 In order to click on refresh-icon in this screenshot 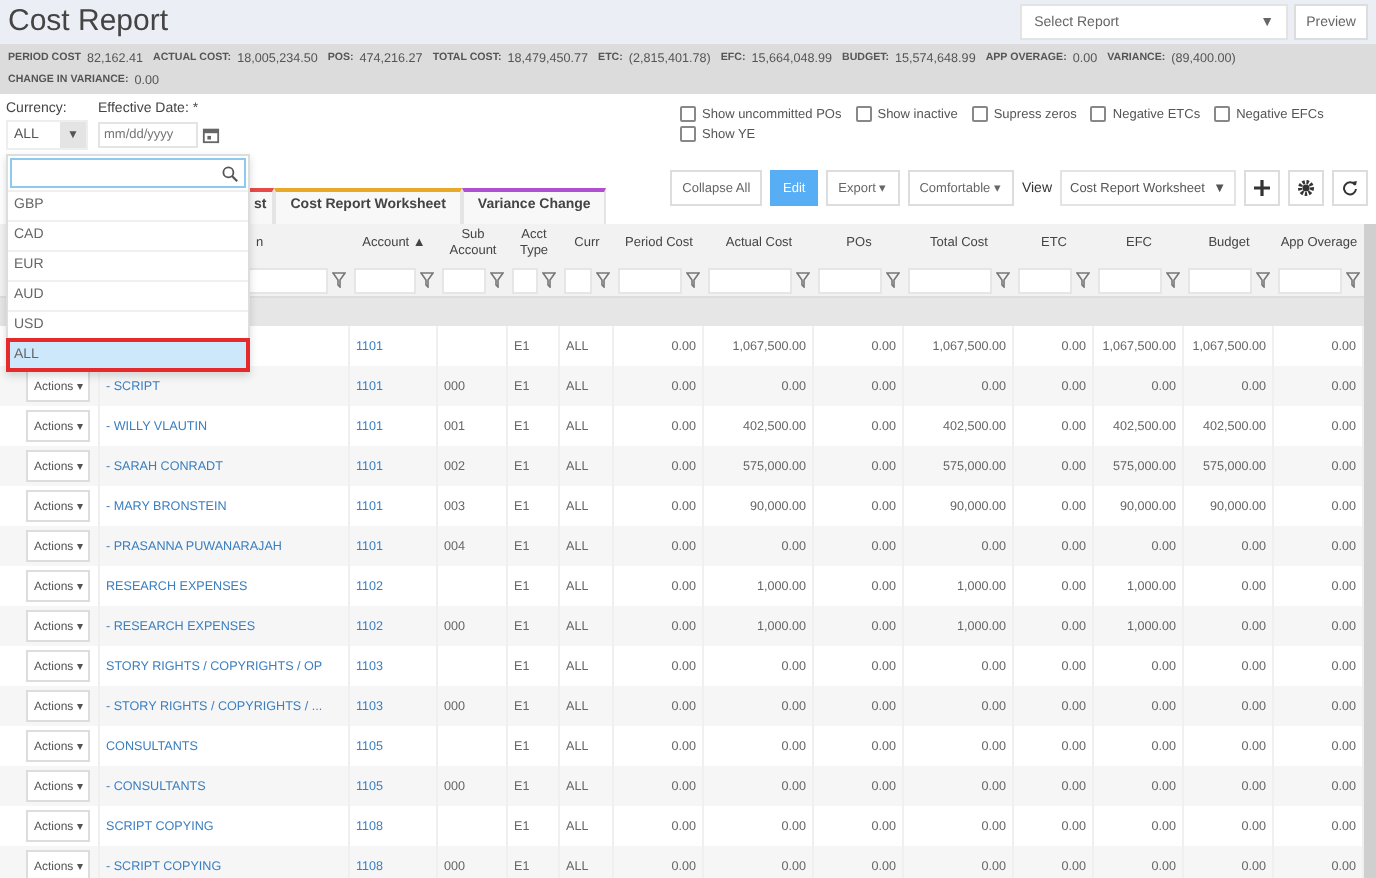, I will do `click(1350, 188)`.